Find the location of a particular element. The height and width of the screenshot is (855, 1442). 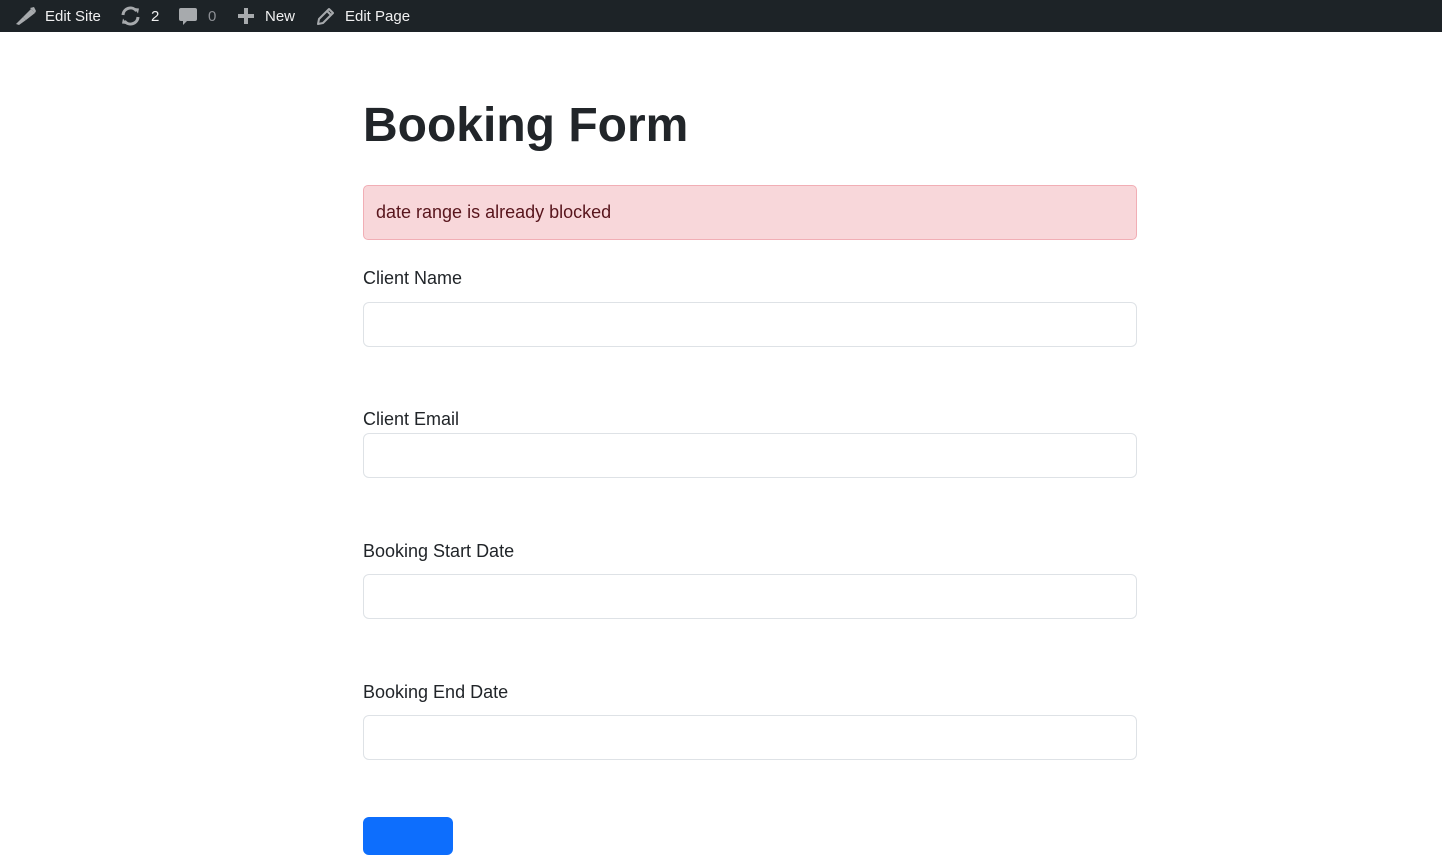

paintbrush-icon is located at coordinates (25, 16).